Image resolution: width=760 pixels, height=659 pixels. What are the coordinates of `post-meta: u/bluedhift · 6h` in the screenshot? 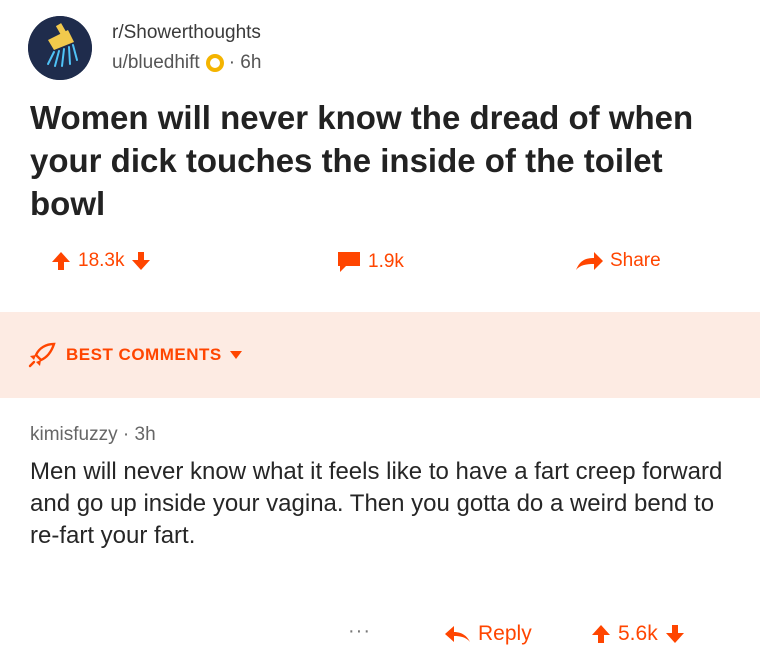 It's located at (186, 63).